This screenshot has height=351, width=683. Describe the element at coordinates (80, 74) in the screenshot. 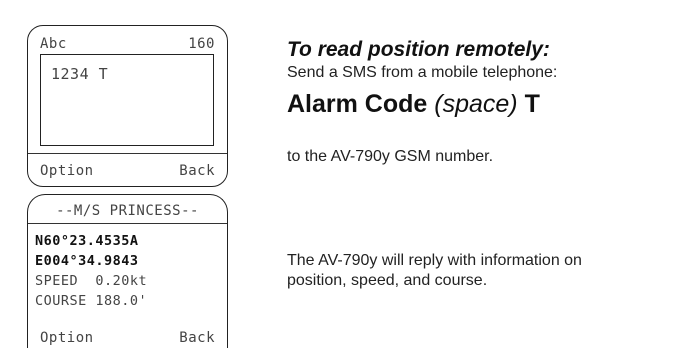

I see `message-text: 1234 T` at that location.